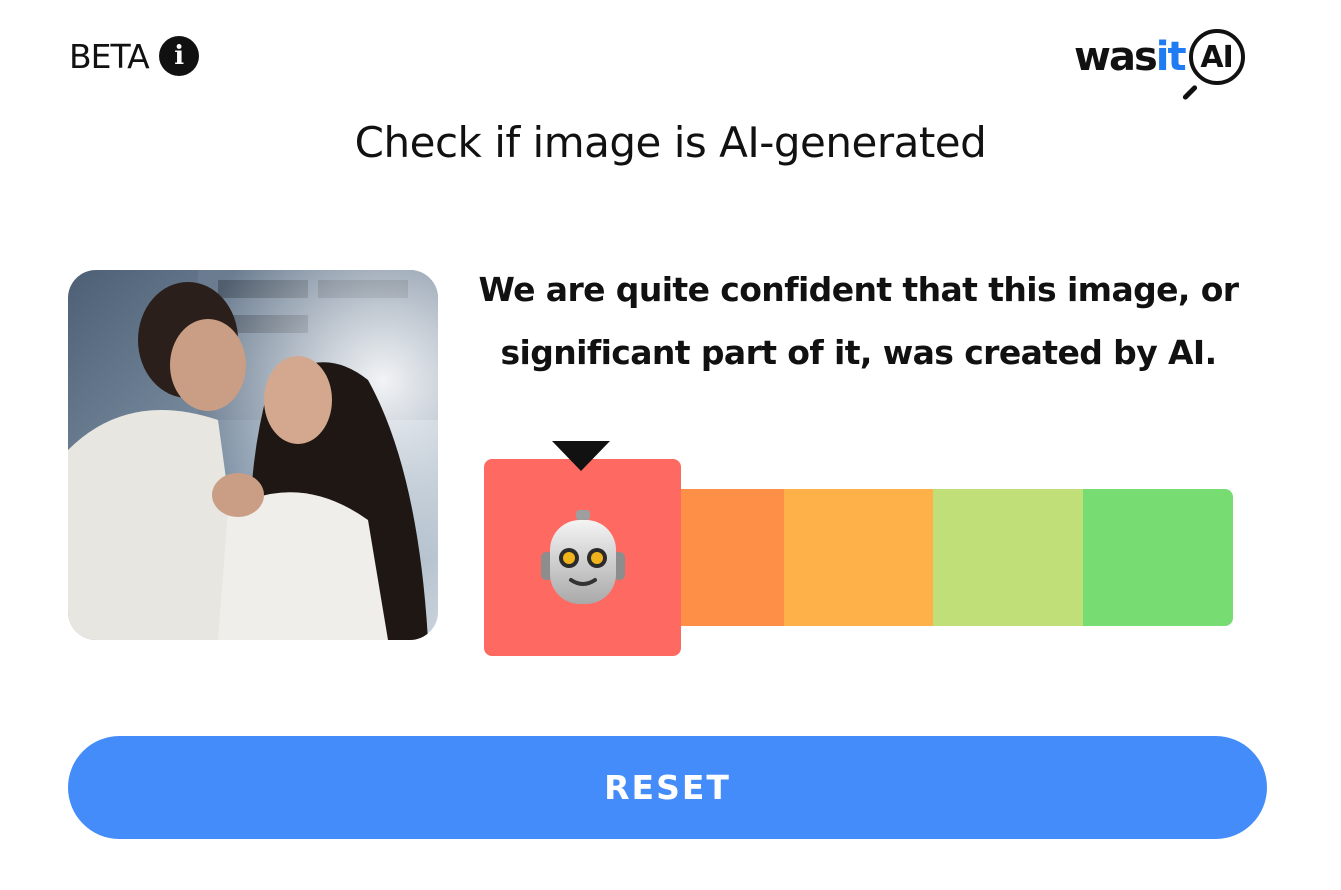  What do you see at coordinates (1116, 57) in the screenshot?
I see `logo-was: was` at bounding box center [1116, 57].